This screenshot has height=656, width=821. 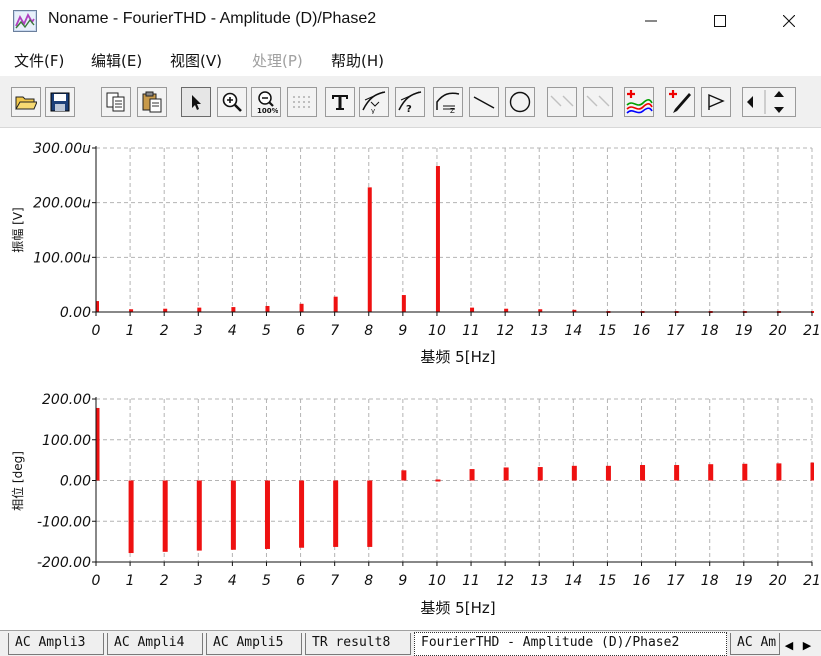 What do you see at coordinates (62, 204) in the screenshot?
I see `amplitude-y-tick-label: 200.00u` at bounding box center [62, 204].